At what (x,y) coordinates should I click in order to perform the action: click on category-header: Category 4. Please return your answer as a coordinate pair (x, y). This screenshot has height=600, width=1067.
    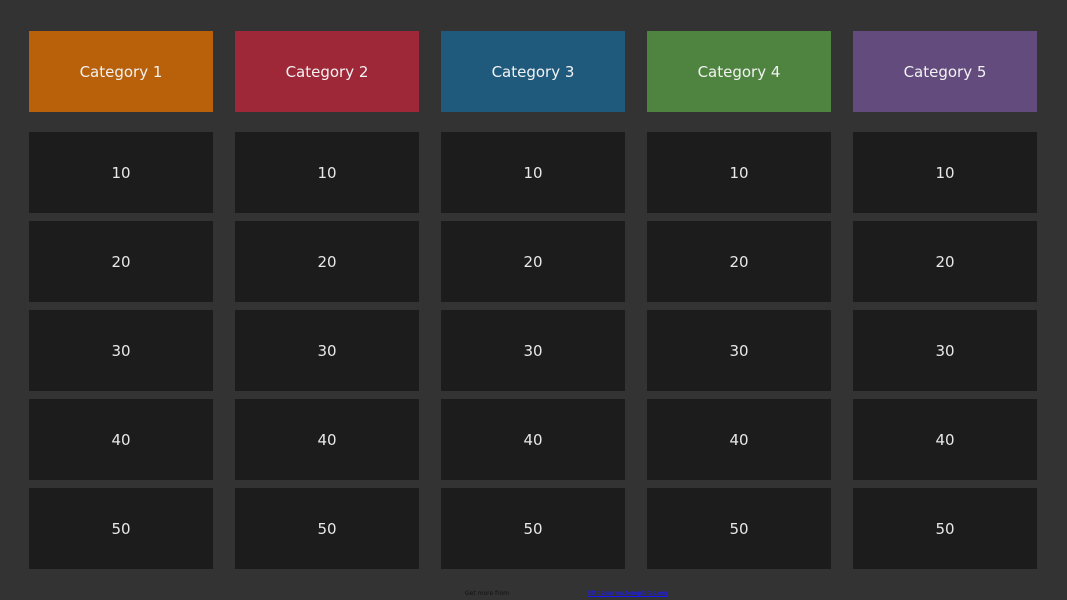
    Looking at the image, I should click on (739, 71).